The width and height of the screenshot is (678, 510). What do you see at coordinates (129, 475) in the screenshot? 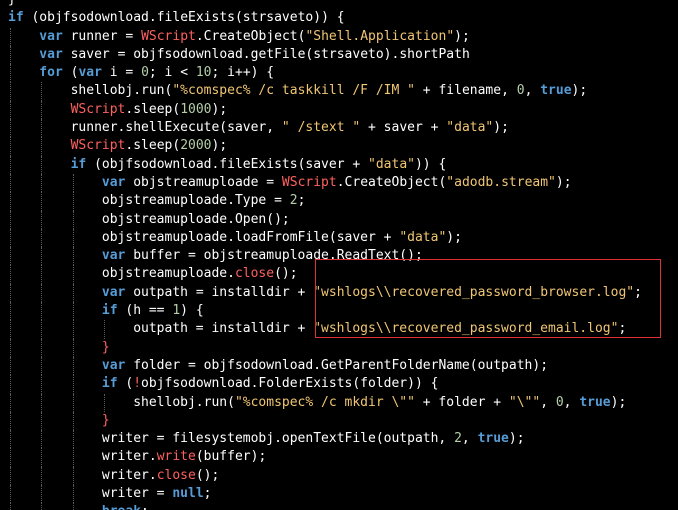
I see `code-token: writer.` at bounding box center [129, 475].